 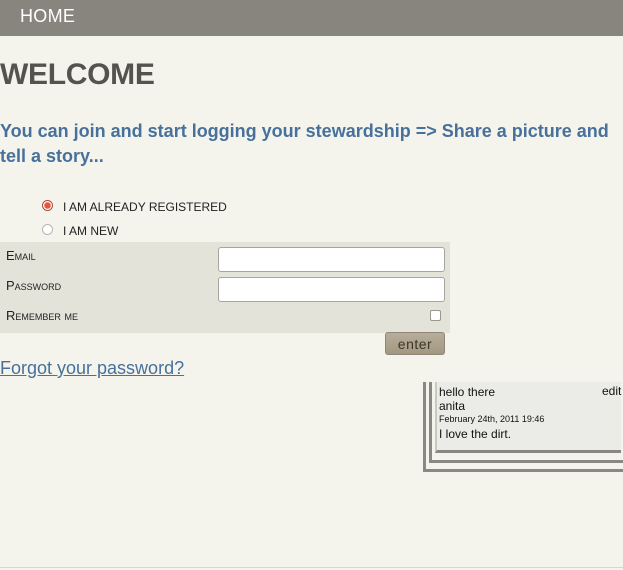 What do you see at coordinates (311, 567) in the screenshot?
I see `footer-divider` at bounding box center [311, 567].